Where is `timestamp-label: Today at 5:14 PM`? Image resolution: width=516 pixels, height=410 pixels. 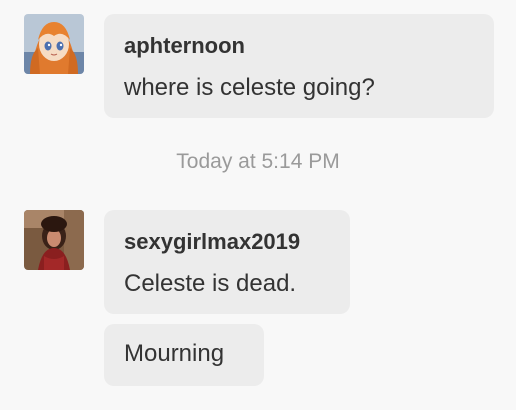 timestamp-label: Today at 5:14 PM is located at coordinates (258, 161).